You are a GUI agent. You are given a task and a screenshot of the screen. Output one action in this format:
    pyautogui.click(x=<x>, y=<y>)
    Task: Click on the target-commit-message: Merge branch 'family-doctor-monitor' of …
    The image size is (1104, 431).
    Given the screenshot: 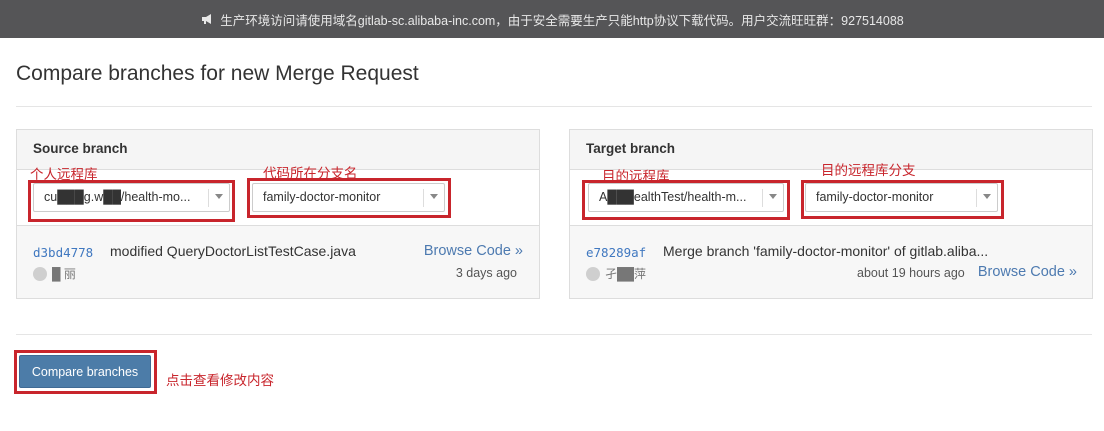 What is the action you would take?
    pyautogui.click(x=826, y=251)
    